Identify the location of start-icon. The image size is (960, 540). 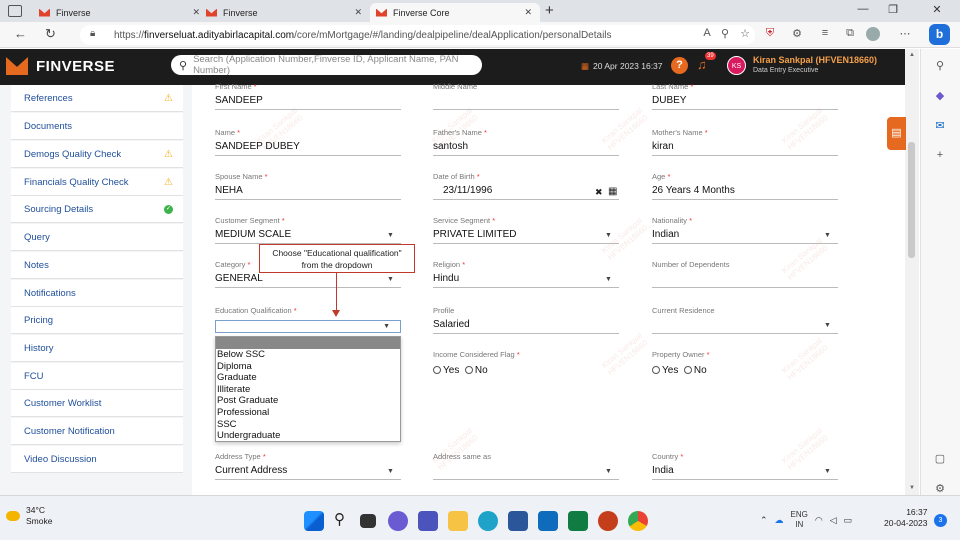
(314, 521).